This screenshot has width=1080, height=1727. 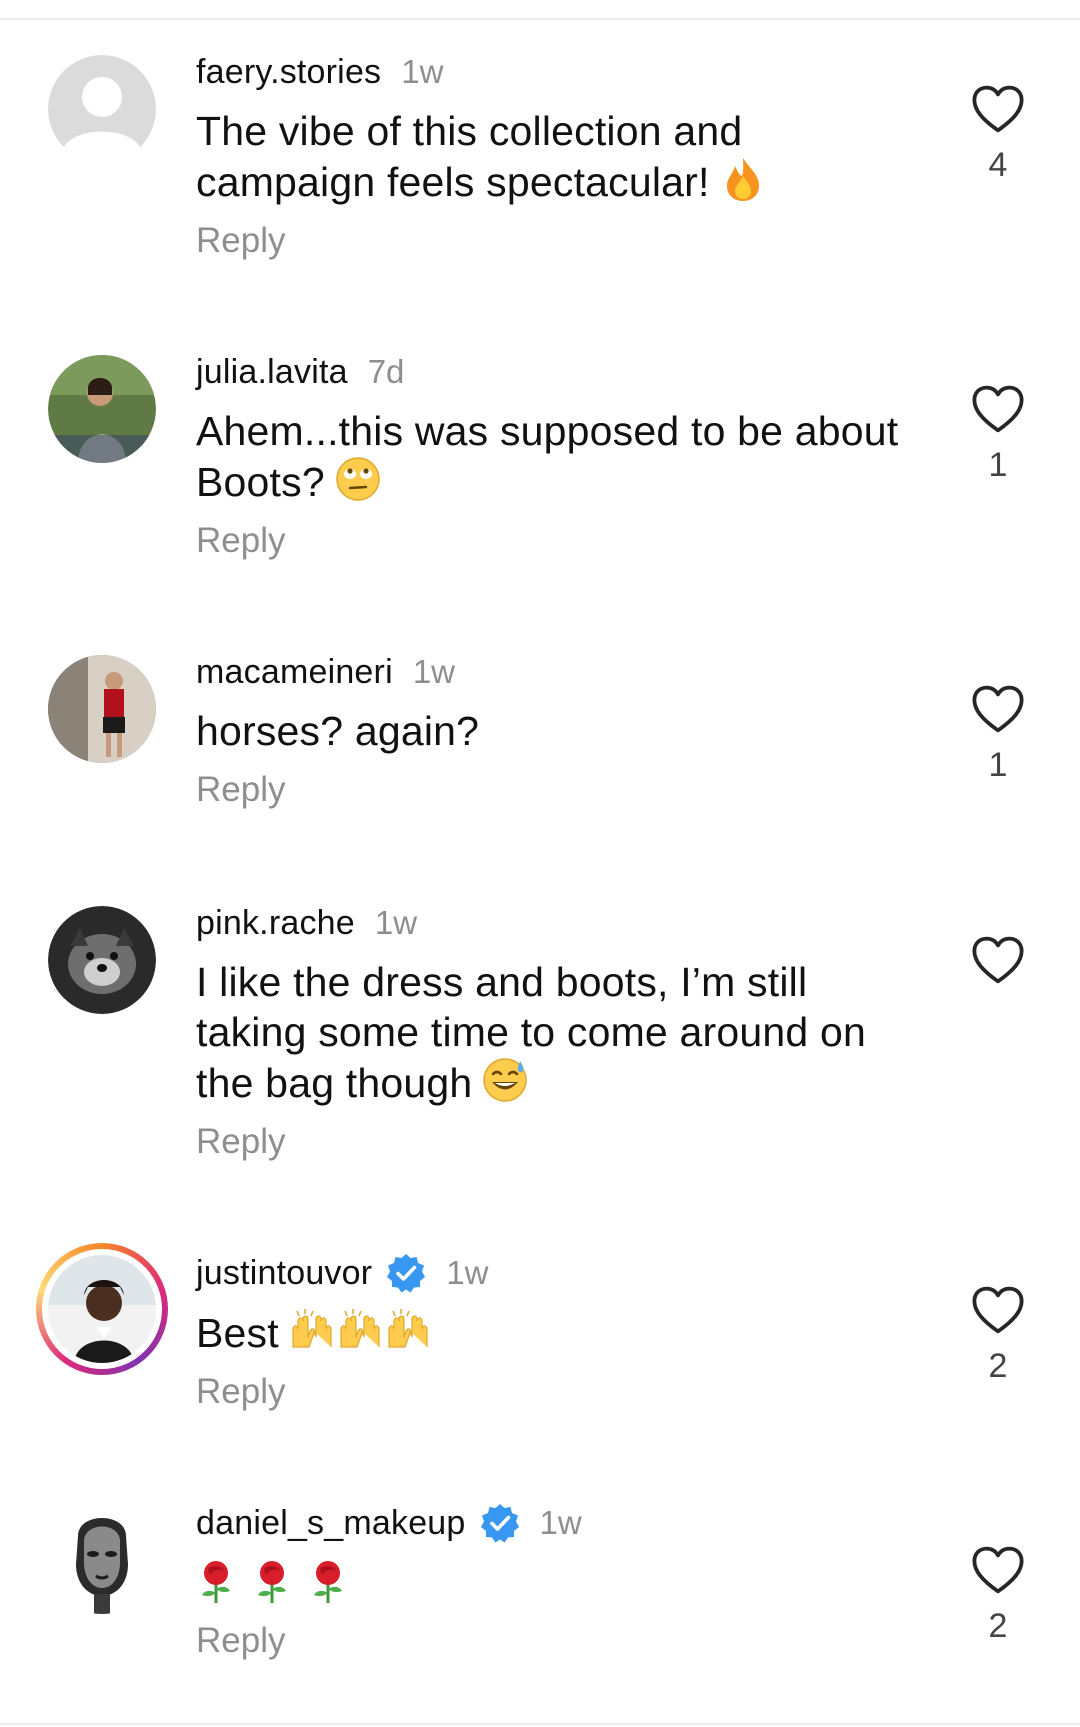 I want to click on comment-body: daniel_s_makeup 1w Reply, so click(x=556, y=1581).